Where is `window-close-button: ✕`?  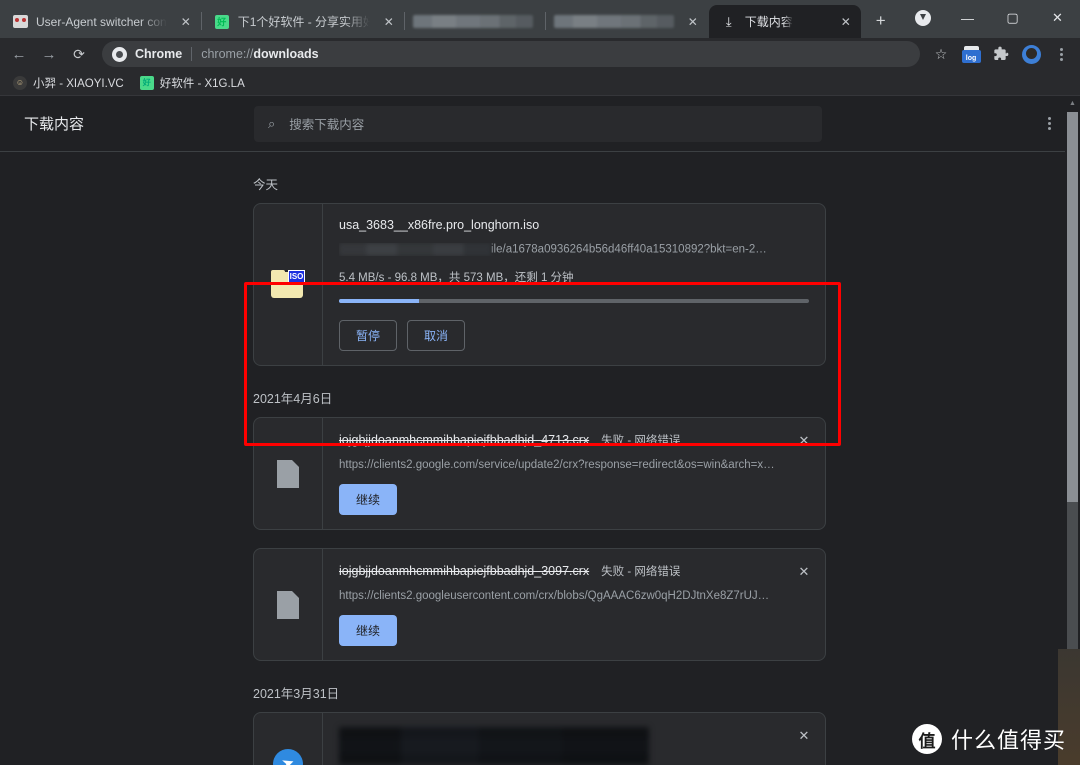
window-close-button: ✕ is located at coordinates (1057, 18).